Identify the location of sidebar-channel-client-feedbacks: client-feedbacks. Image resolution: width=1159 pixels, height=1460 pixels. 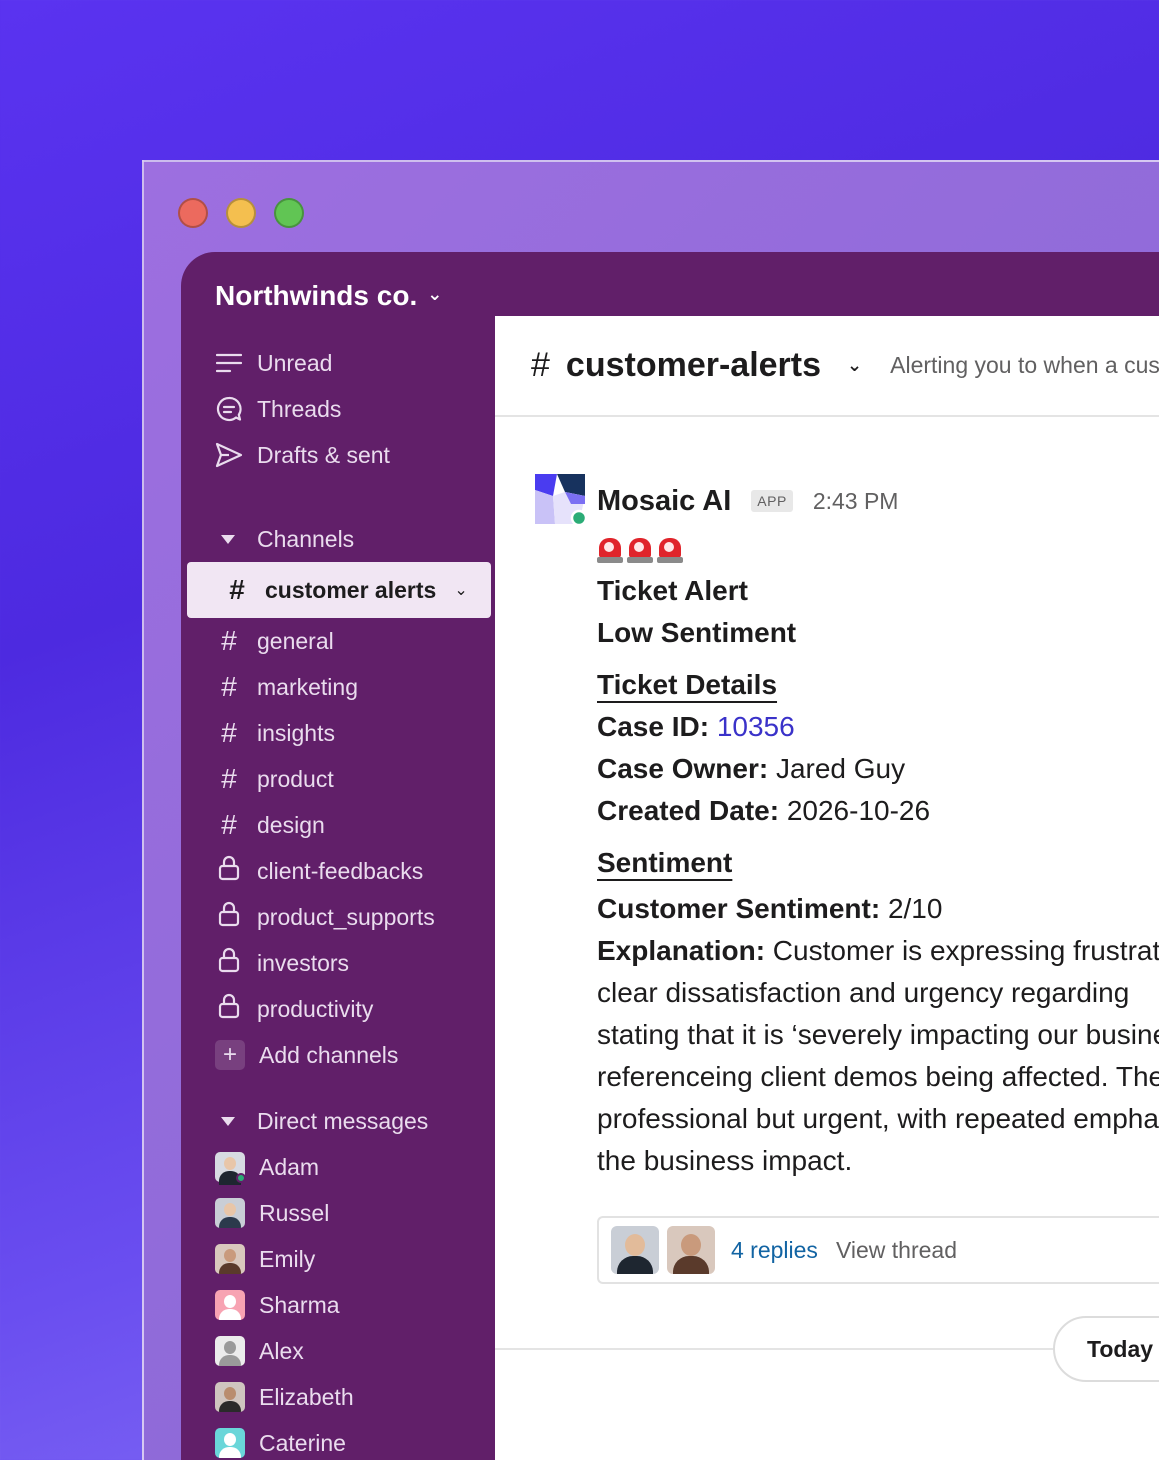
(338, 871).